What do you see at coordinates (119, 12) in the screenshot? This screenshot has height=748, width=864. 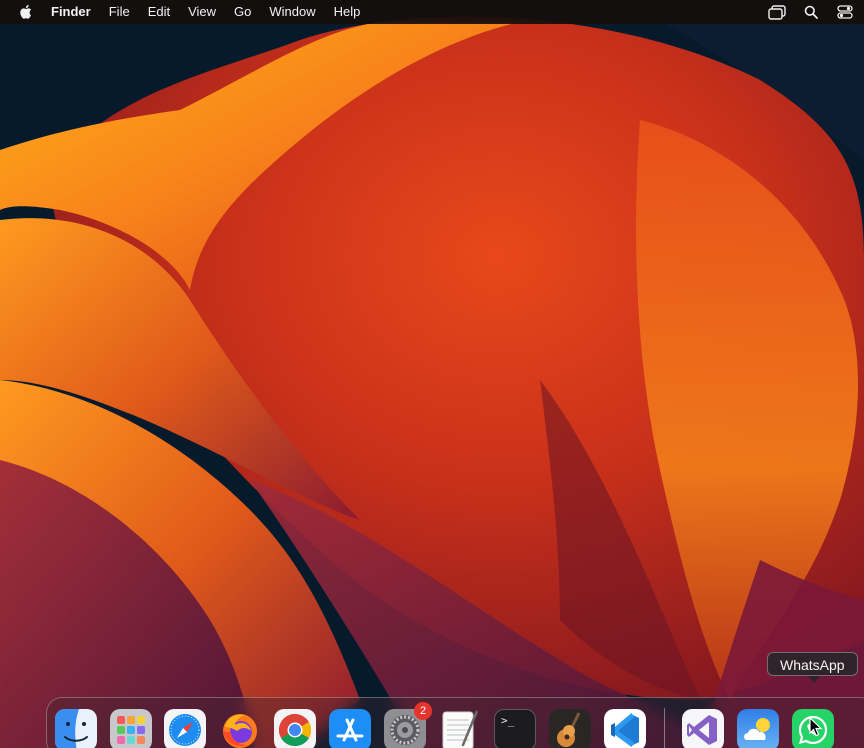 I see `menu-file: File` at bounding box center [119, 12].